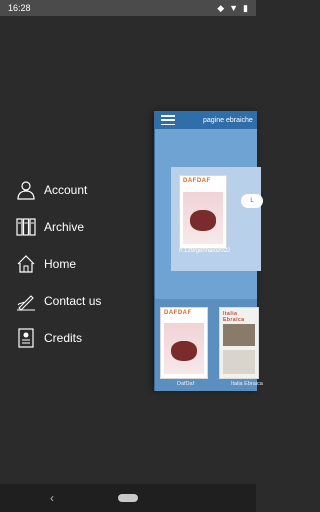 The height and width of the screenshot is (512, 320). Describe the element at coordinates (52, 498) in the screenshot. I see `back-arrow-icon: ‹` at that location.